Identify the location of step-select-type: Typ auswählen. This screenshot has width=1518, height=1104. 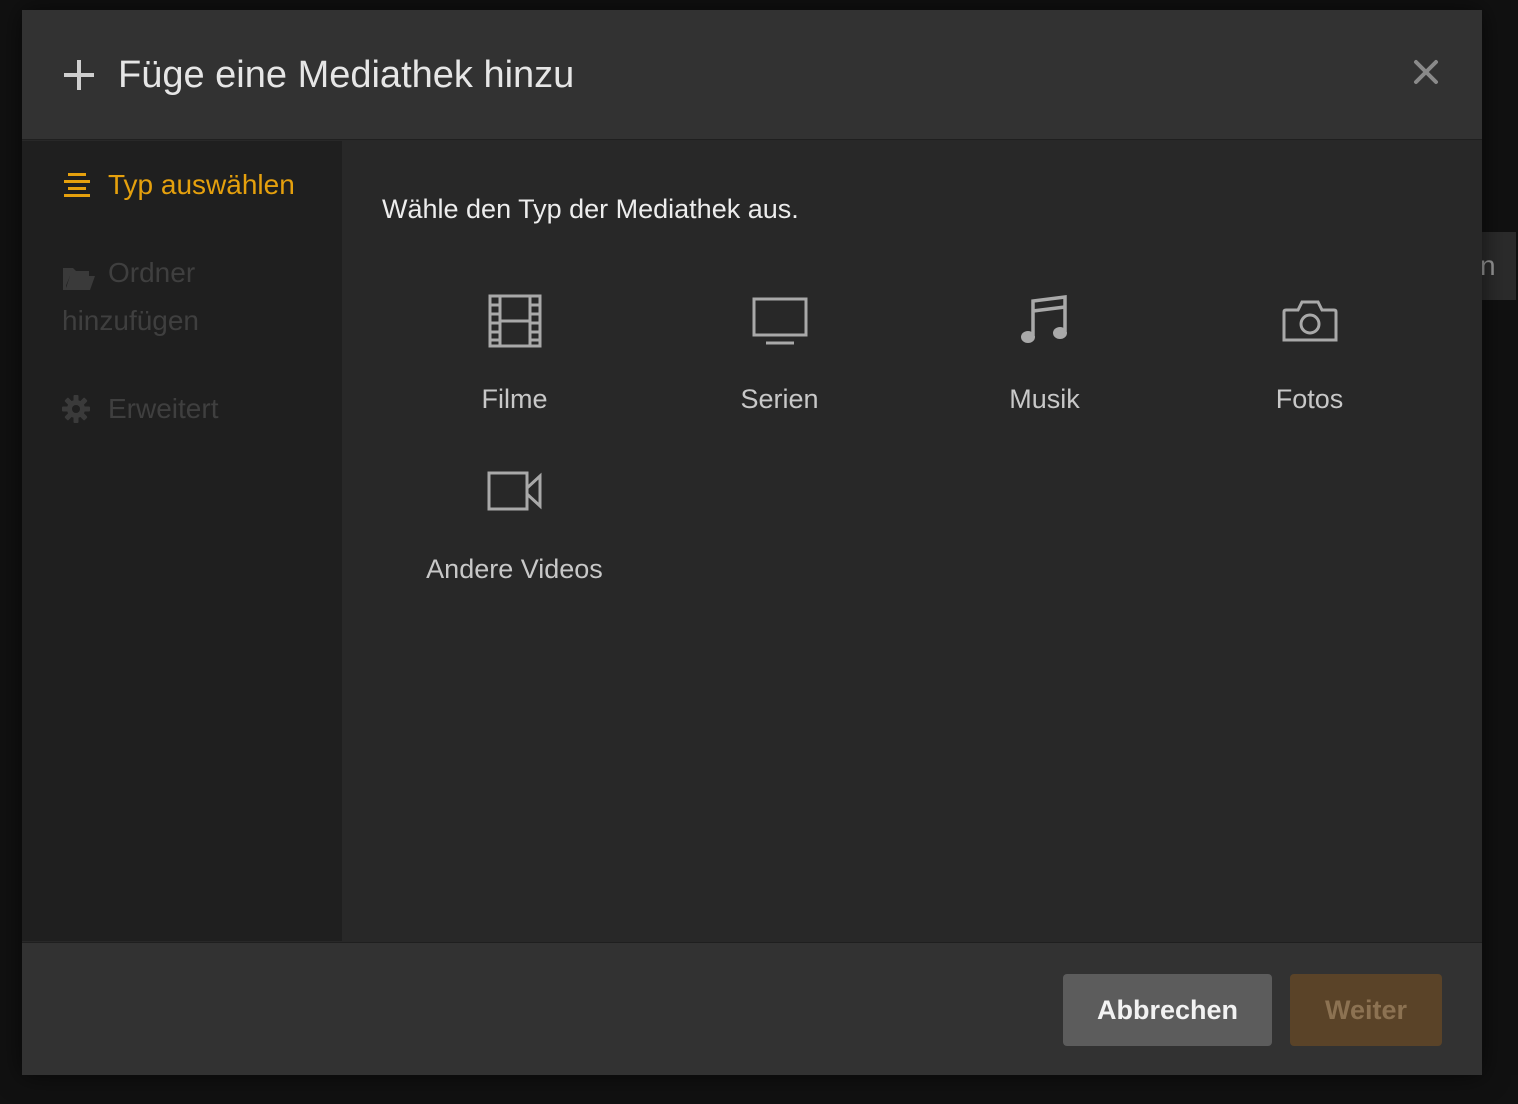
(178, 185).